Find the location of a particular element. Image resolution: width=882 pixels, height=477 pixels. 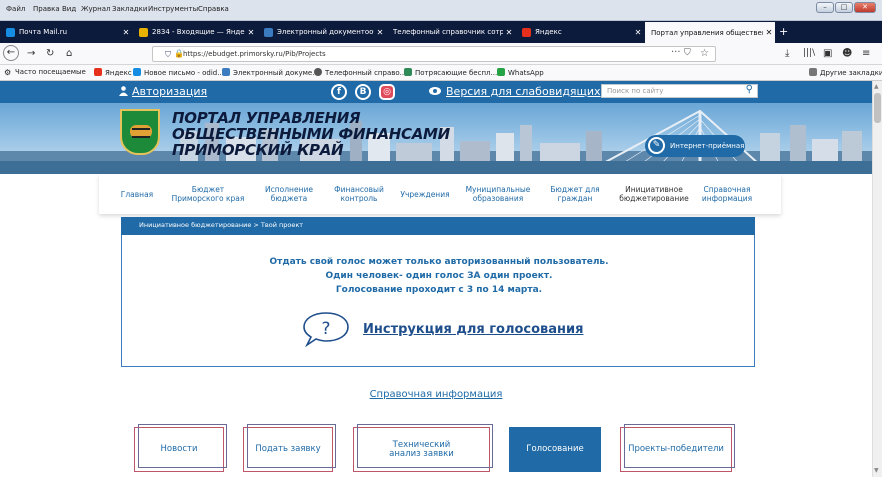

tab-mail: Почта Mail.ru ✕ is located at coordinates (66, 32).